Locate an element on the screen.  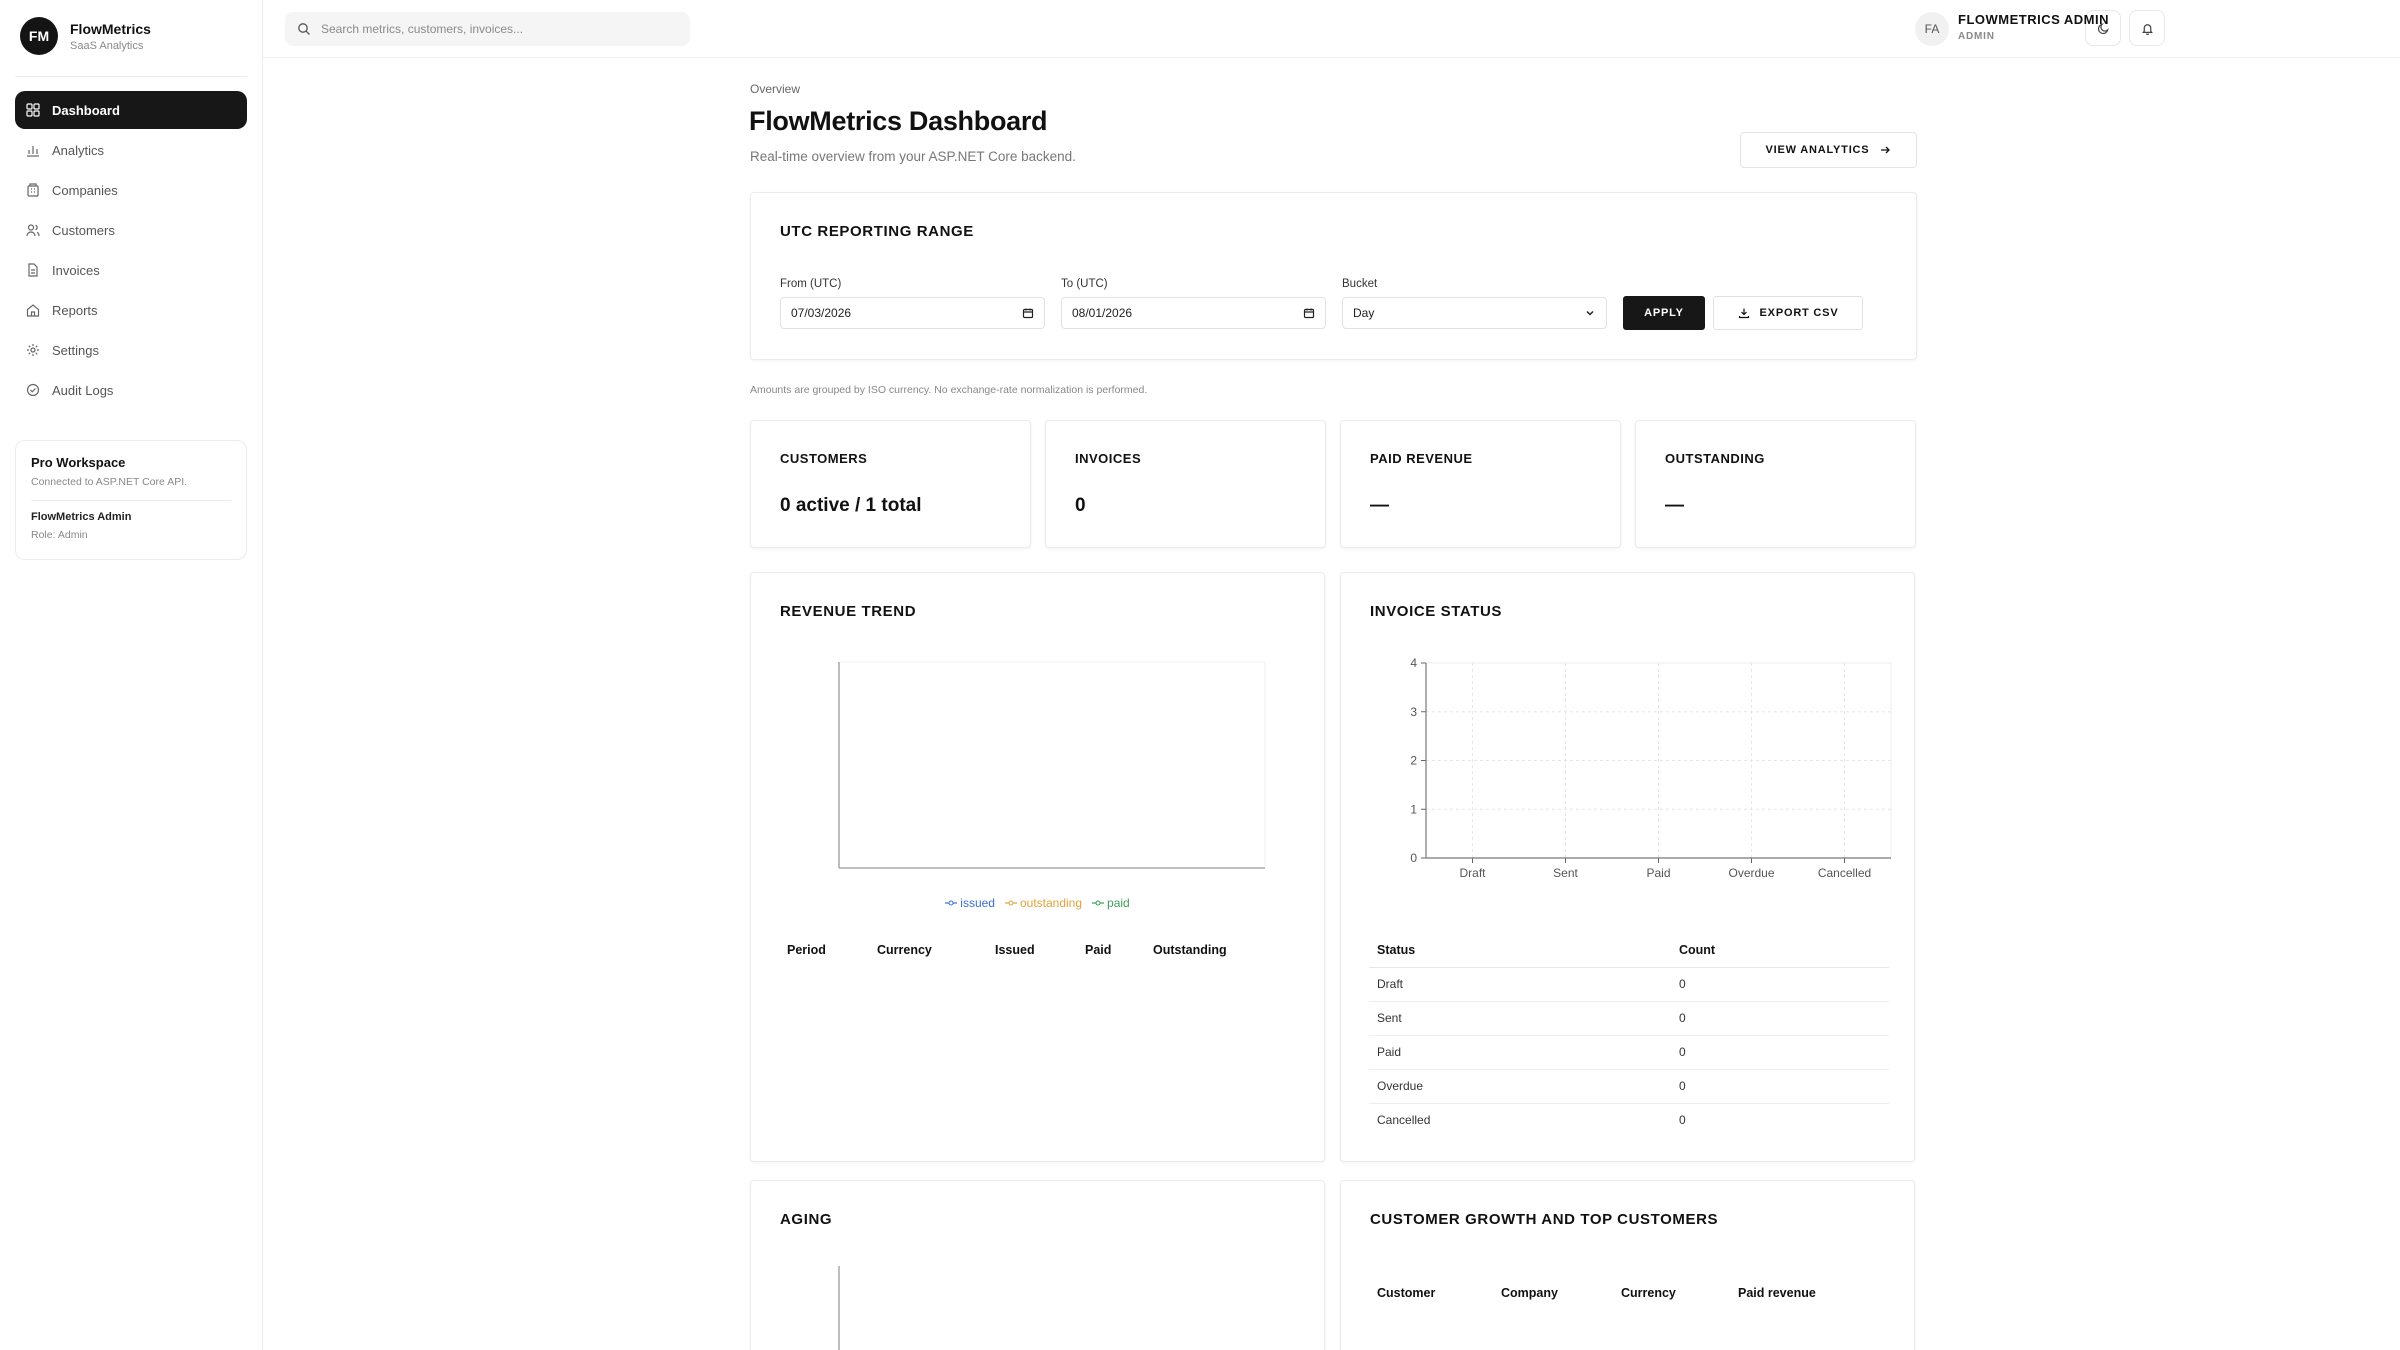
search-box is located at coordinates (487, 29).